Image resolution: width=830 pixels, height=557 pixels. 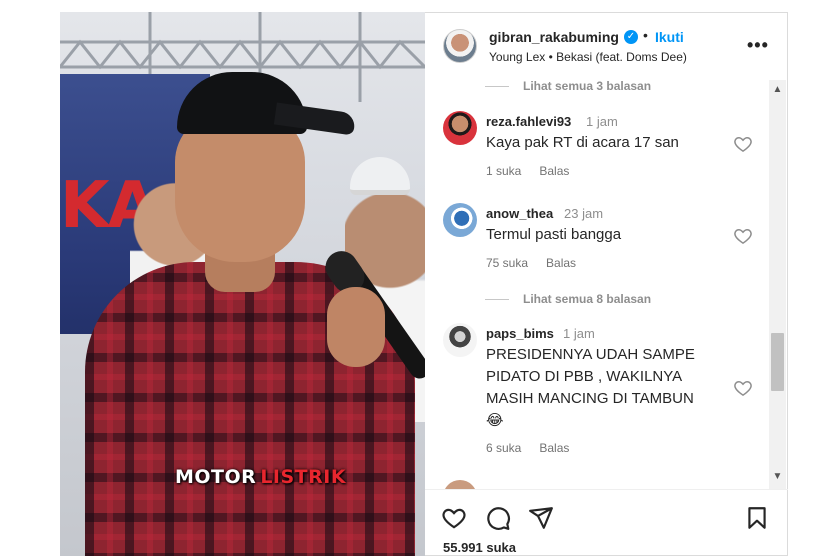 What do you see at coordinates (606, 523) in the screenshot?
I see `action-bar: 55.991 suka` at bounding box center [606, 523].